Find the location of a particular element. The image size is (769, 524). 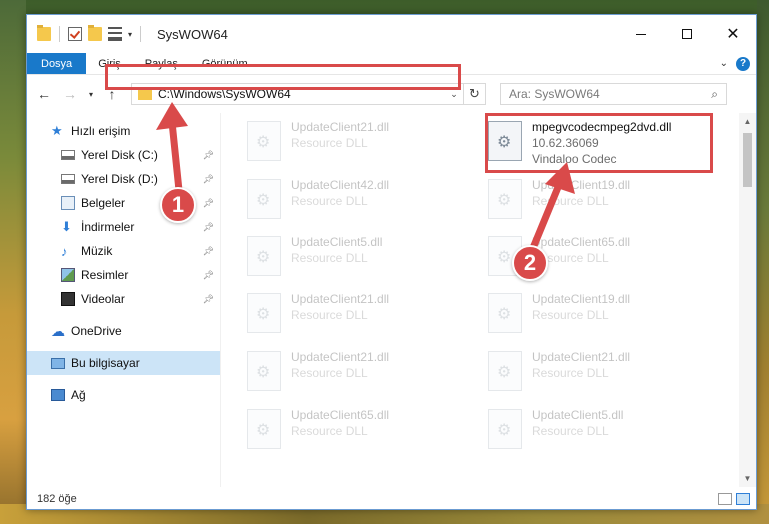

annotation-badge-1: 1 is located at coordinates (178, 205).